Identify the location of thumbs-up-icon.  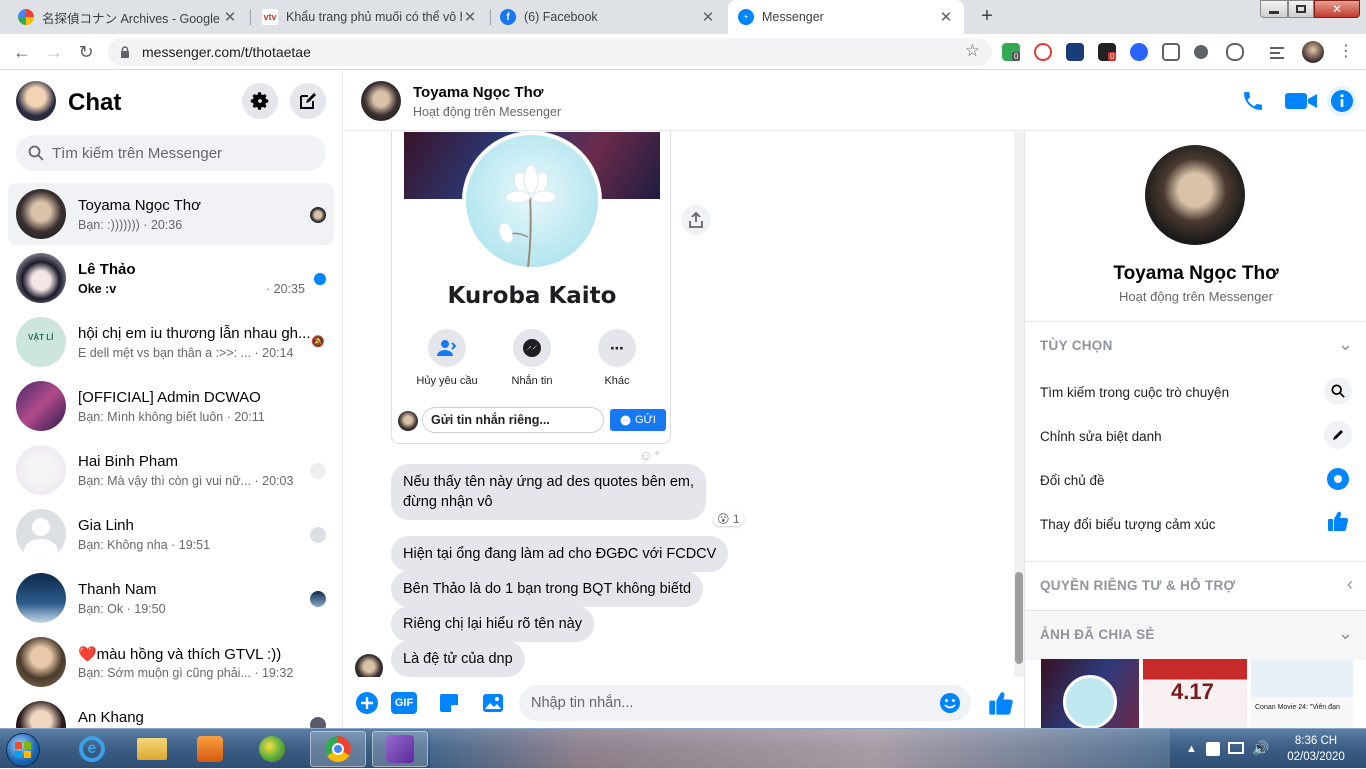
(1338, 521).